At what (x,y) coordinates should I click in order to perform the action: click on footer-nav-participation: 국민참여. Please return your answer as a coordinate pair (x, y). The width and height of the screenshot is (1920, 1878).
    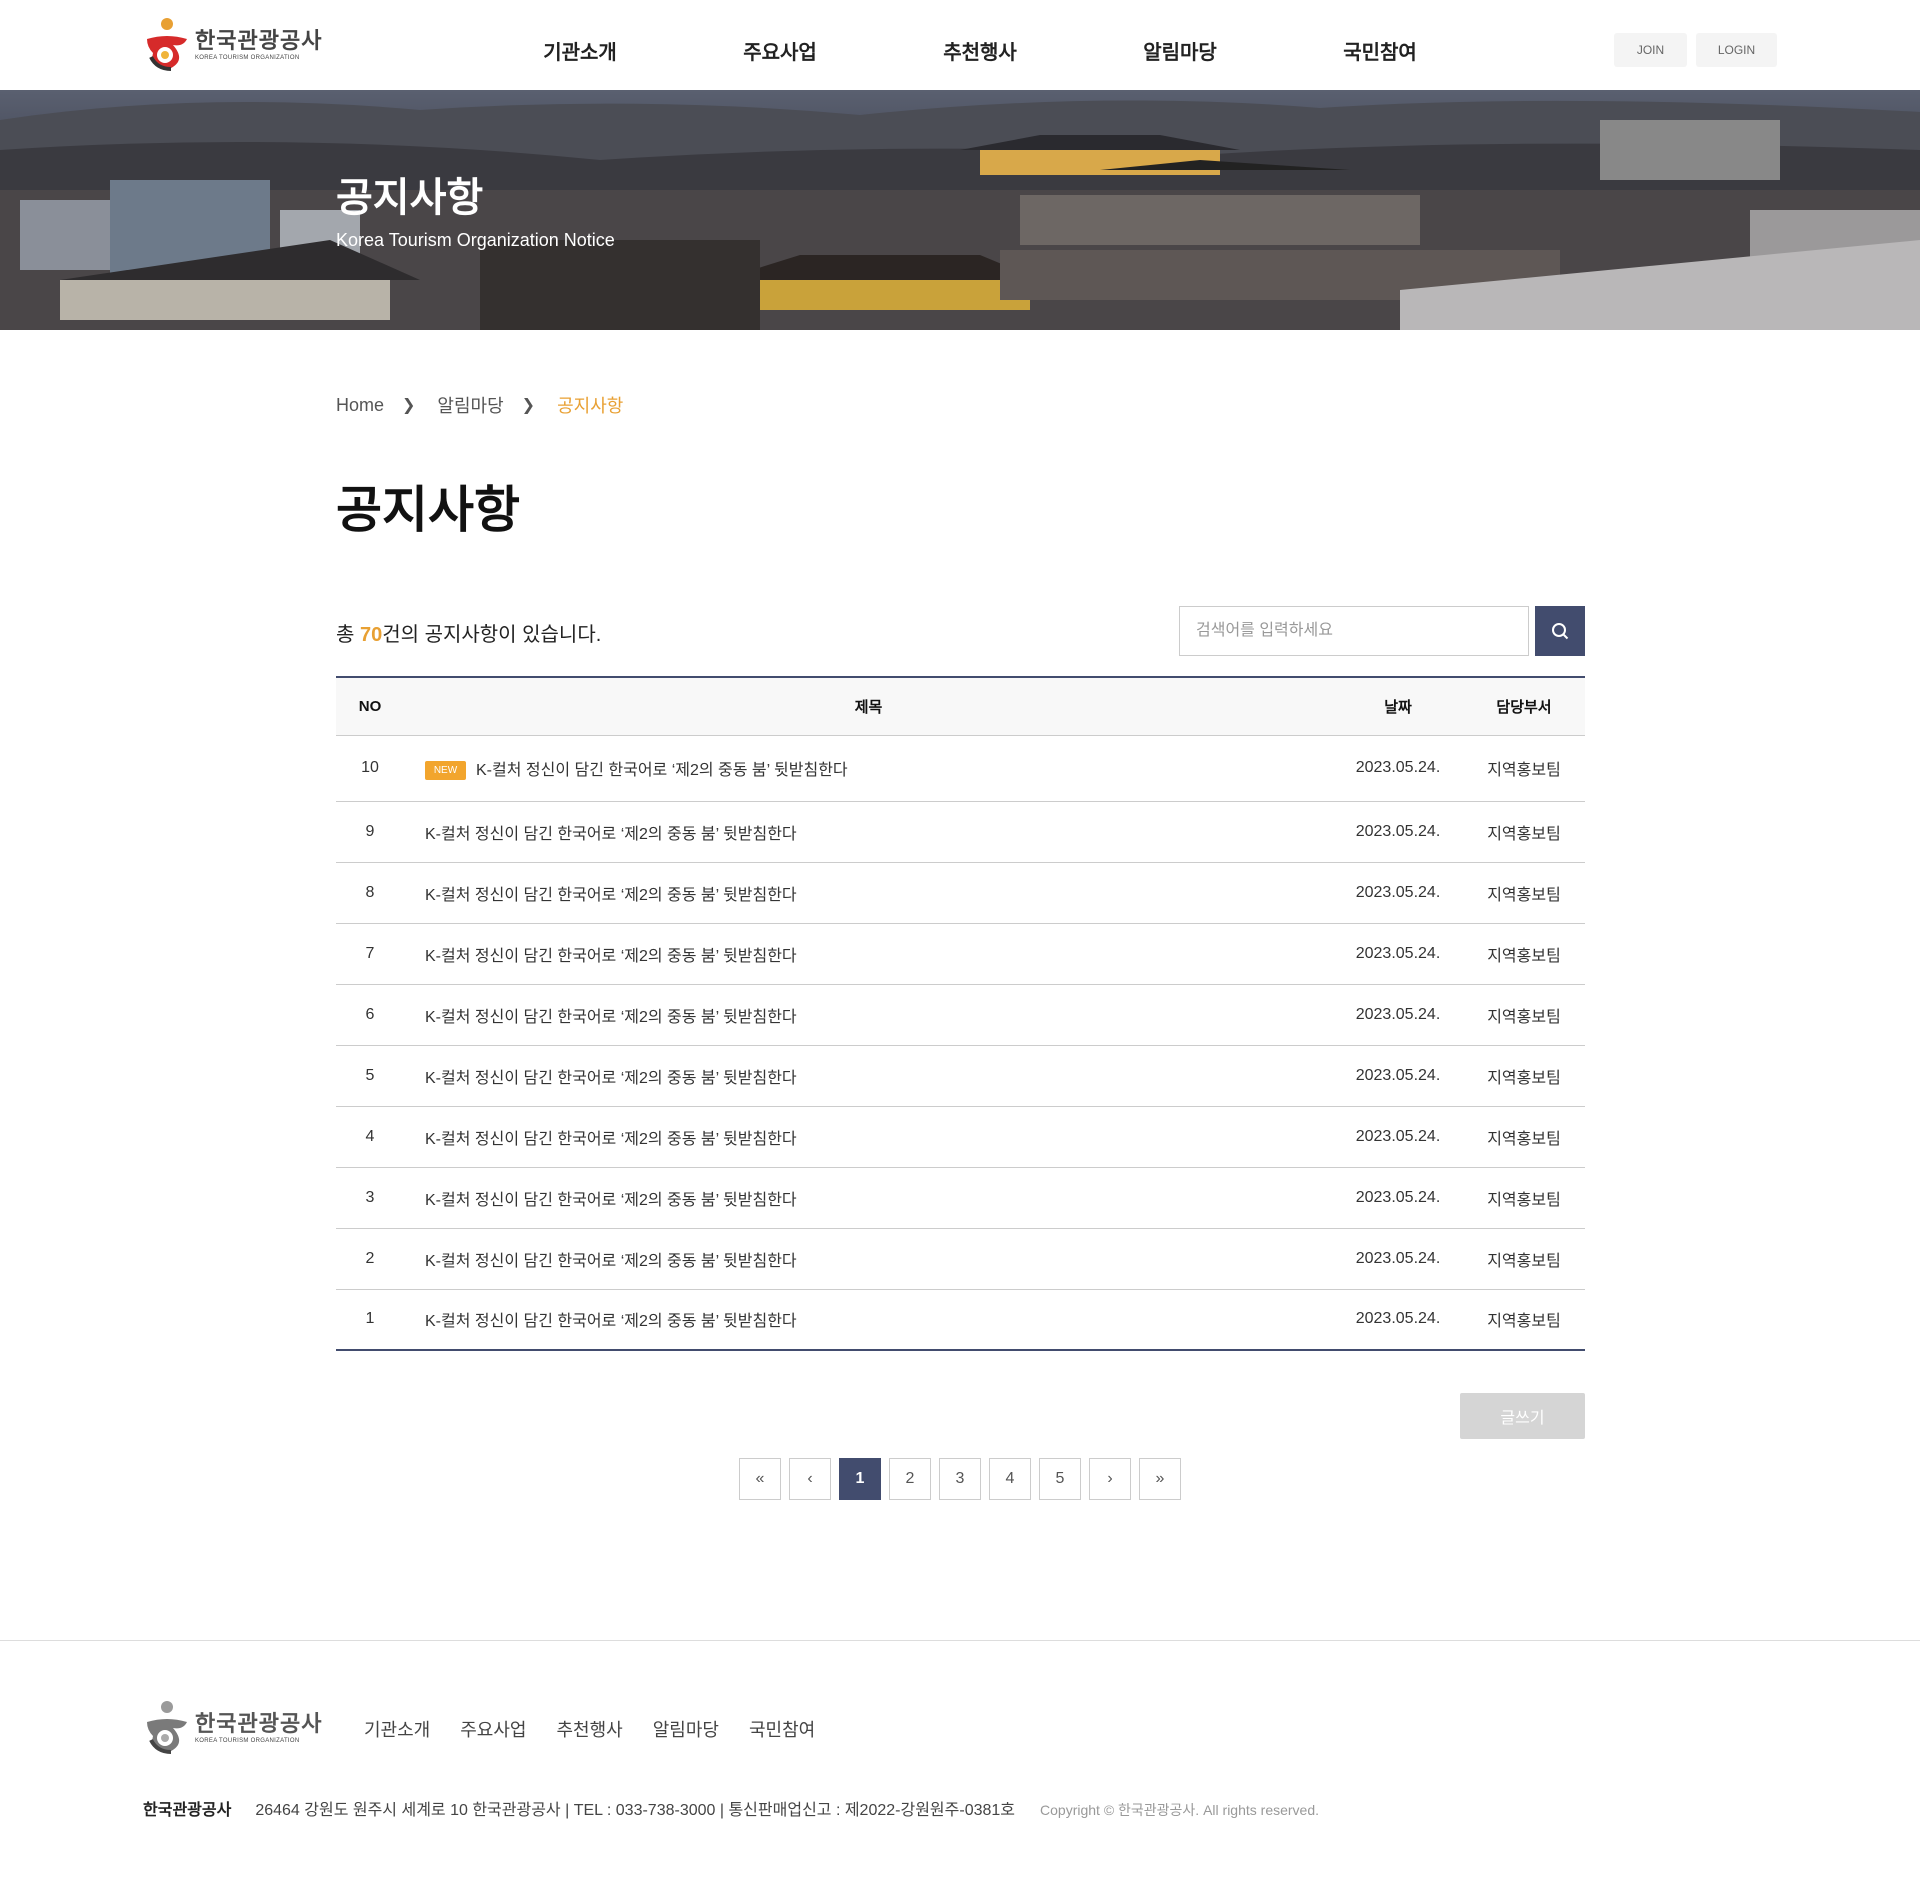
    Looking at the image, I should click on (782, 1729).